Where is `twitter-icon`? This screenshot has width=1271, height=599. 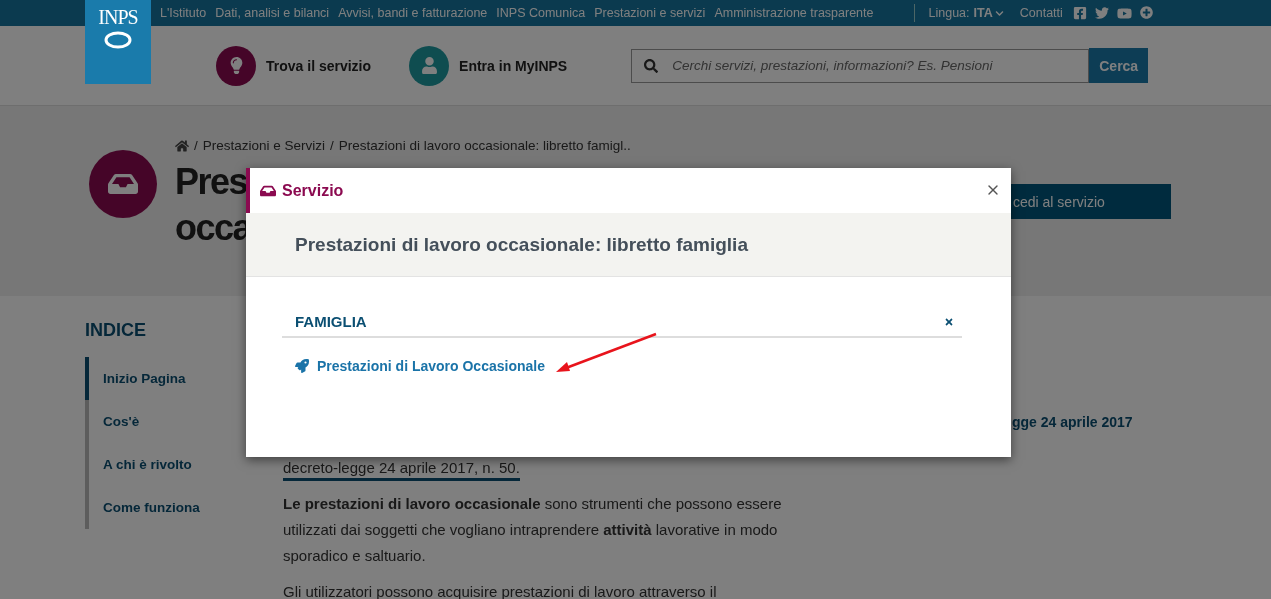 twitter-icon is located at coordinates (1101, 12).